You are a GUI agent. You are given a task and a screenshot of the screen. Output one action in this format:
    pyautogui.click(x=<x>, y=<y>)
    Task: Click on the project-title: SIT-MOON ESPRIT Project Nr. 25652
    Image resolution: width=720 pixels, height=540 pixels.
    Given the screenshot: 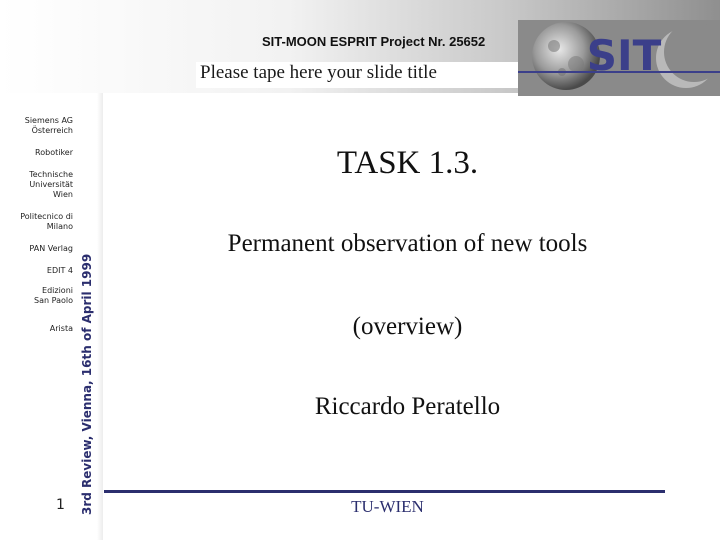 What is the action you would take?
    pyautogui.click(x=374, y=41)
    